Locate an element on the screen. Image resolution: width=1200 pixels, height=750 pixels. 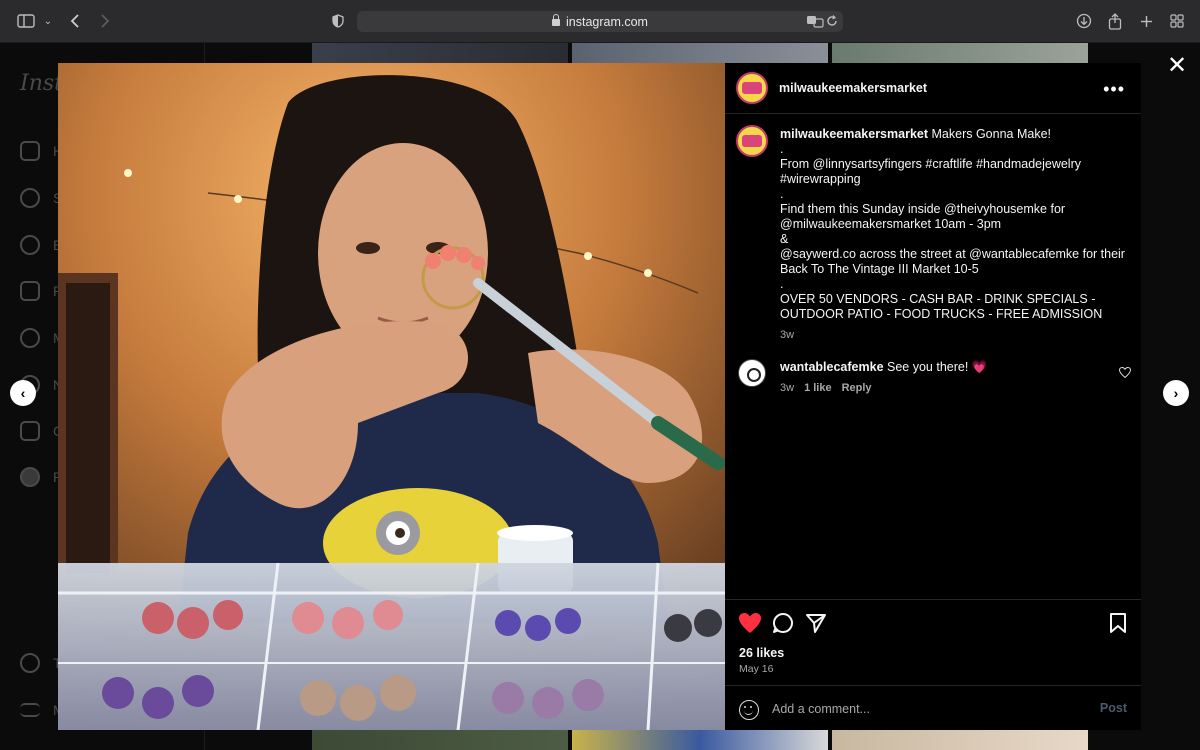
like-comment-icon is located at coordinates (1125, 372).